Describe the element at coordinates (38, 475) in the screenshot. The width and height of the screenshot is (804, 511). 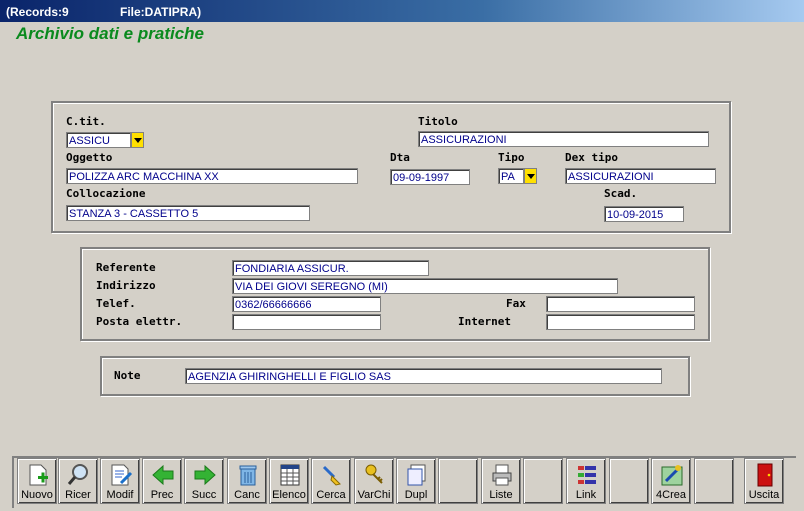
I see `new-document-icon` at that location.